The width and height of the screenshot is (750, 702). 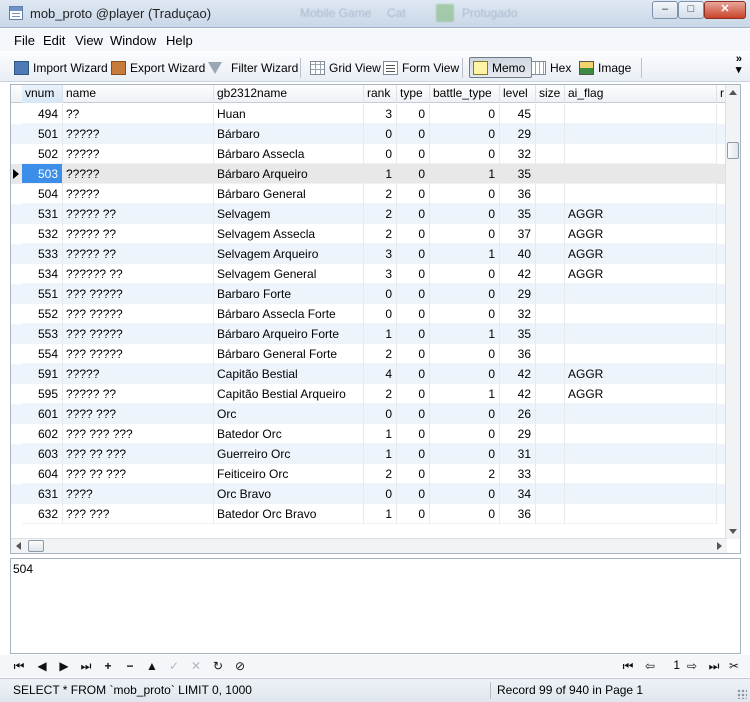 What do you see at coordinates (42, 234) in the screenshot?
I see `cell-vnum: 532` at bounding box center [42, 234].